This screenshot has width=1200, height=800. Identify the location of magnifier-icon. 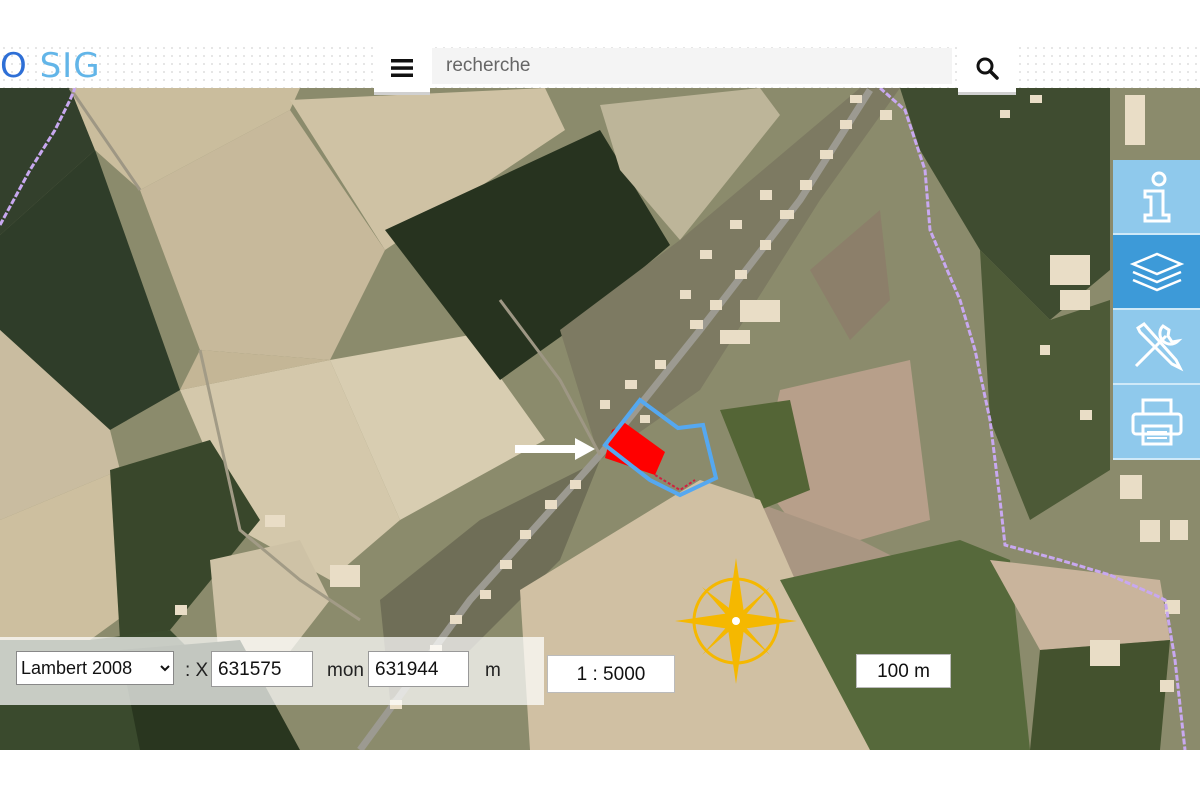
(987, 68).